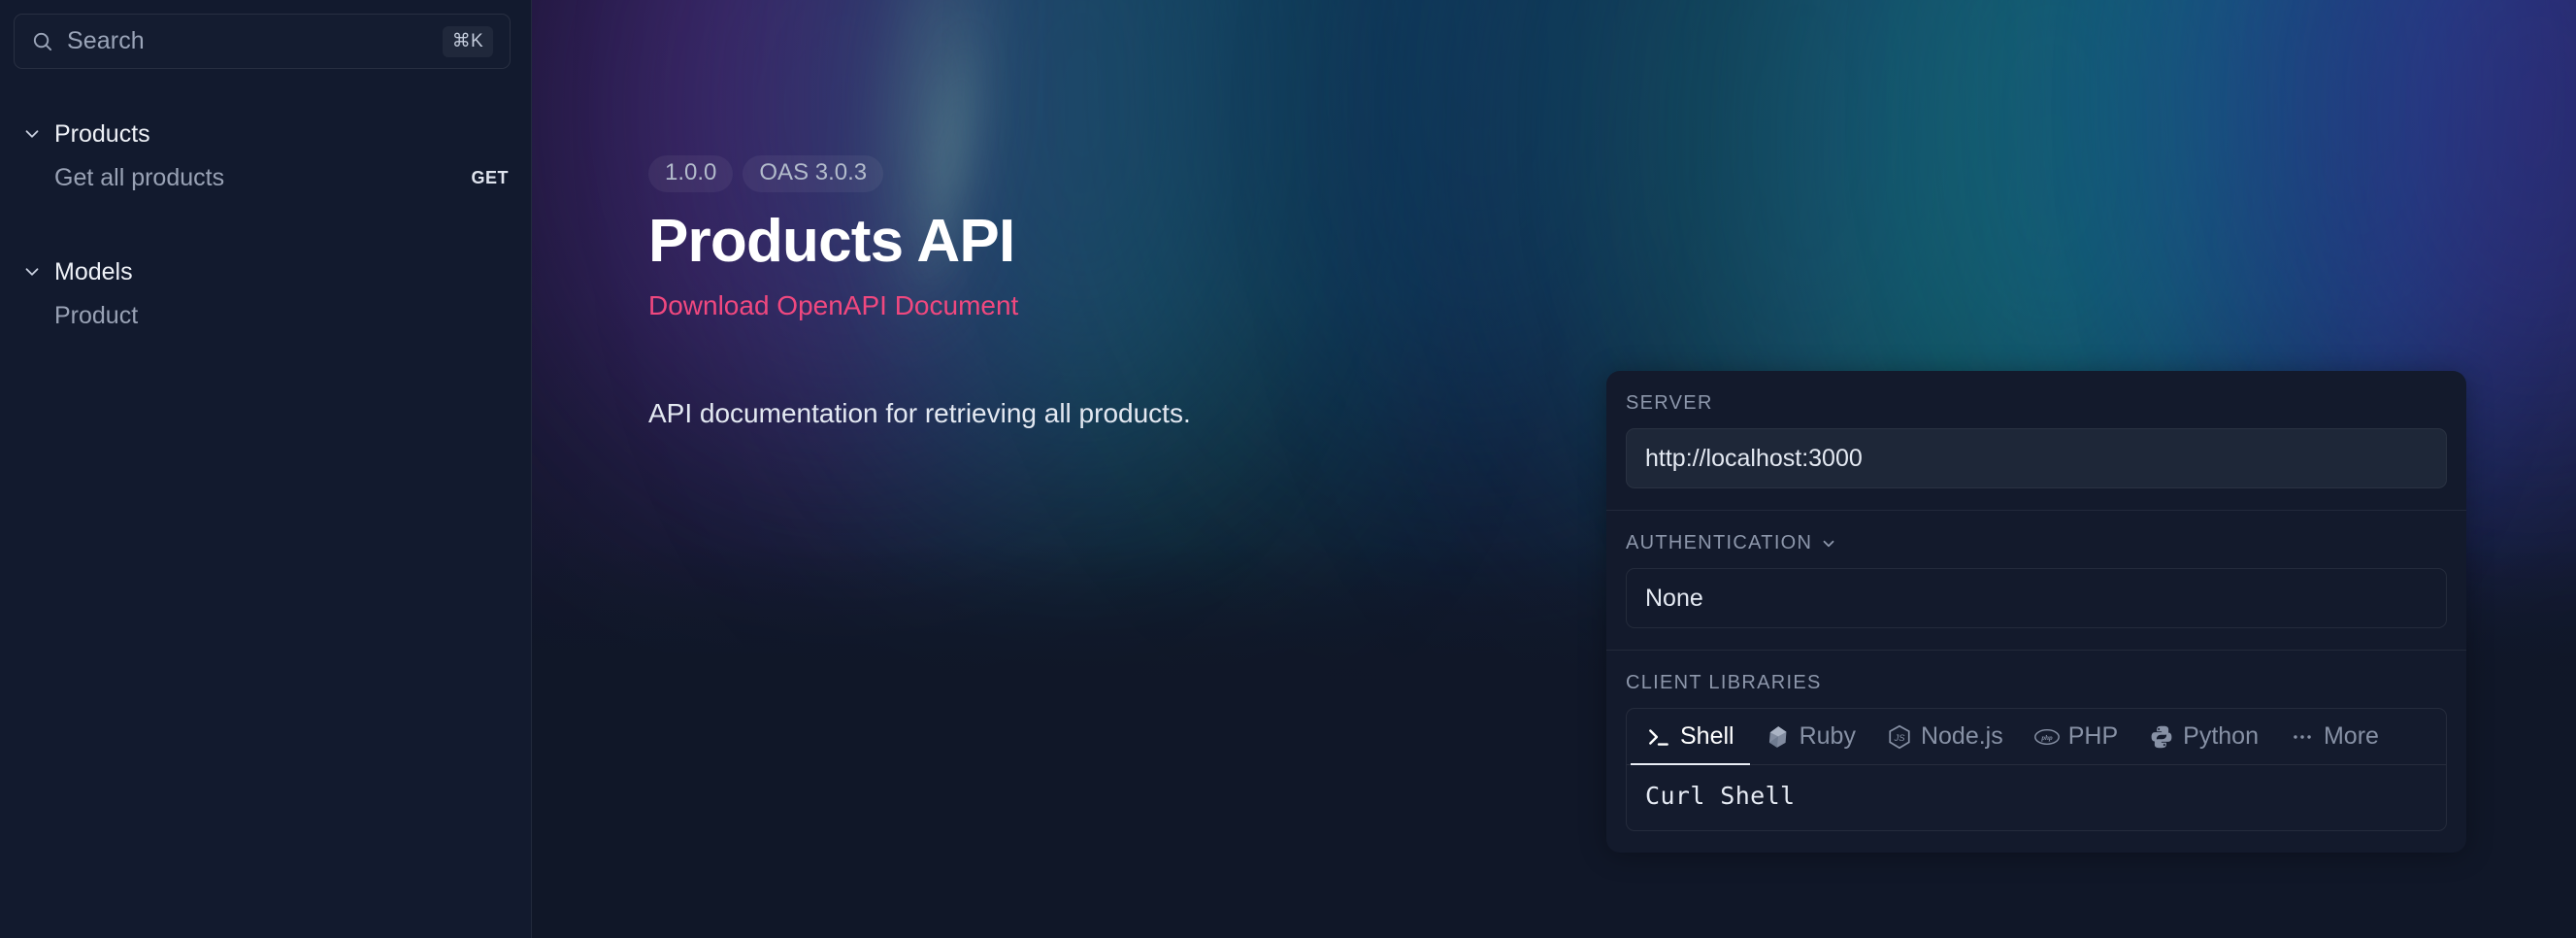 This screenshot has width=2576, height=938. What do you see at coordinates (2351, 736) in the screenshot?
I see `tab-label: More` at bounding box center [2351, 736].